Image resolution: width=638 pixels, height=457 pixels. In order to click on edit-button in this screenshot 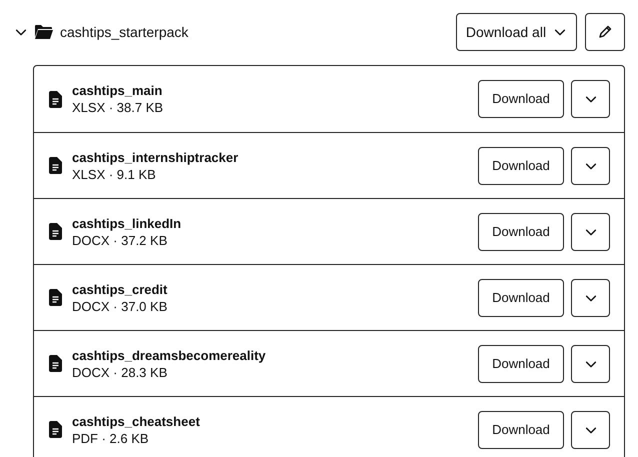, I will do `click(605, 32)`.